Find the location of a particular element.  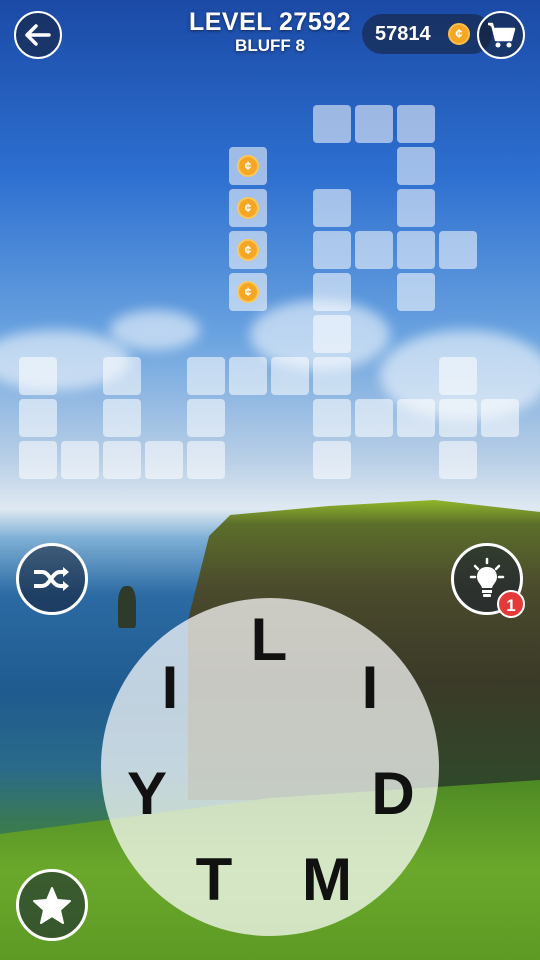

wheel-letter: T is located at coordinates (214, 880).